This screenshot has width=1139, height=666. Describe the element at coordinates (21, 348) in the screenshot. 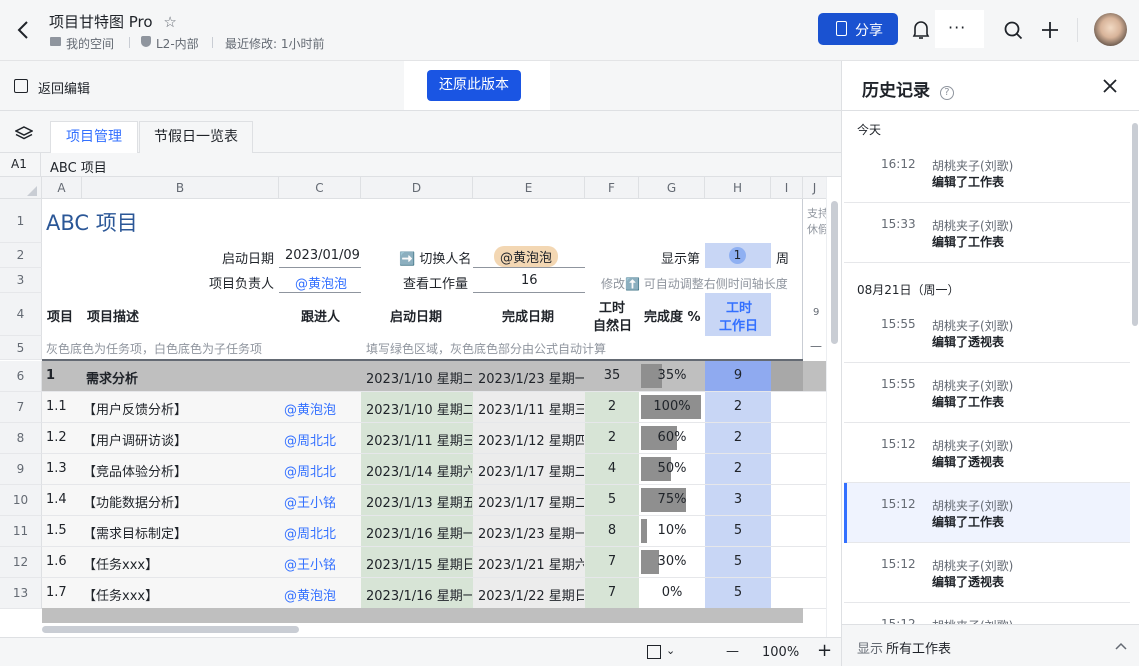

I see `row-header-5: 5` at that location.